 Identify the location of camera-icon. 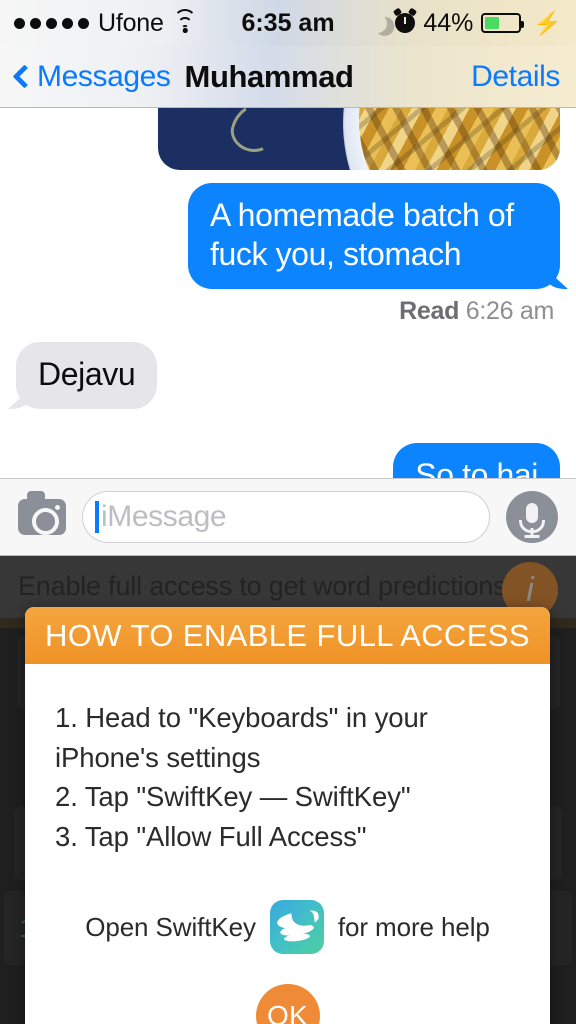
(42, 513).